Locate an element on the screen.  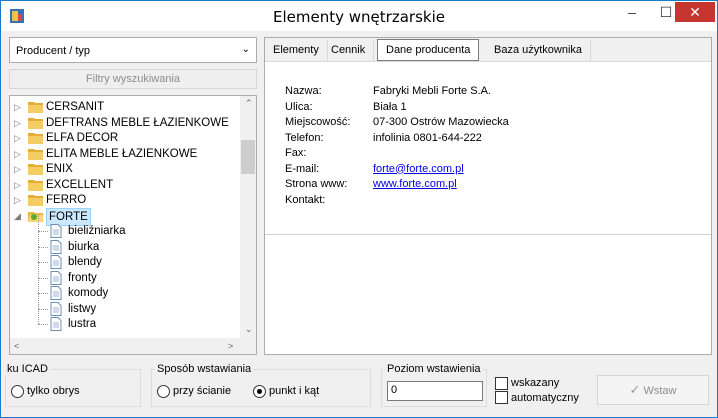
tree-leaf-item: bieliźniarka is located at coordinates (123, 227).